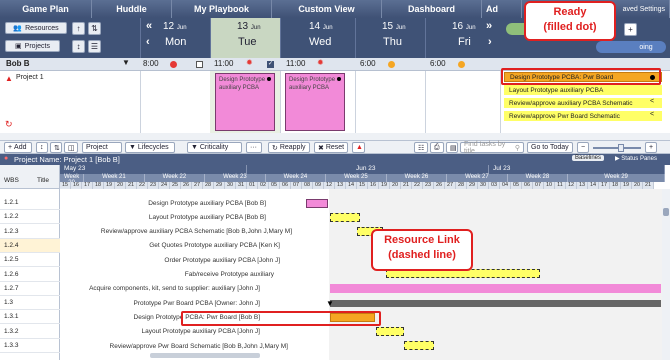 The image size is (670, 360). What do you see at coordinates (30, 245) in the screenshot?
I see `wbs-cell: 1.2.4` at bounding box center [30, 245].